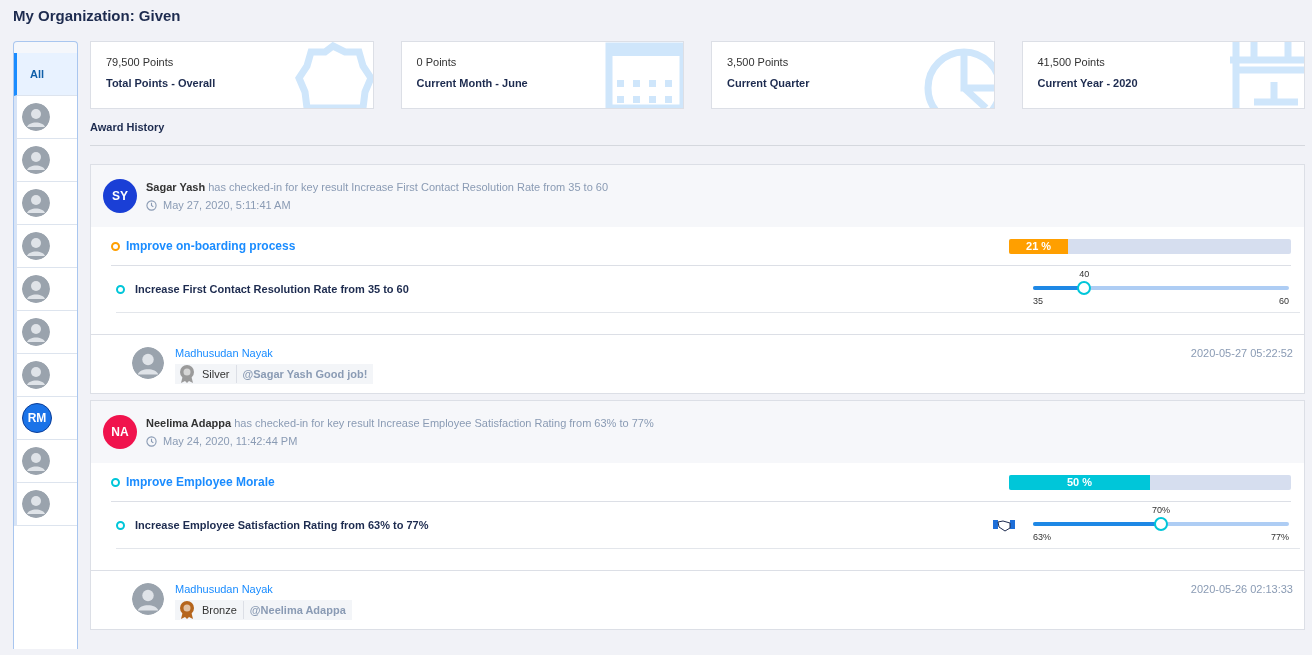 The image size is (1312, 655). What do you see at coordinates (140, 62) in the screenshot?
I see `stat-value: 79,500 Points` at bounding box center [140, 62].